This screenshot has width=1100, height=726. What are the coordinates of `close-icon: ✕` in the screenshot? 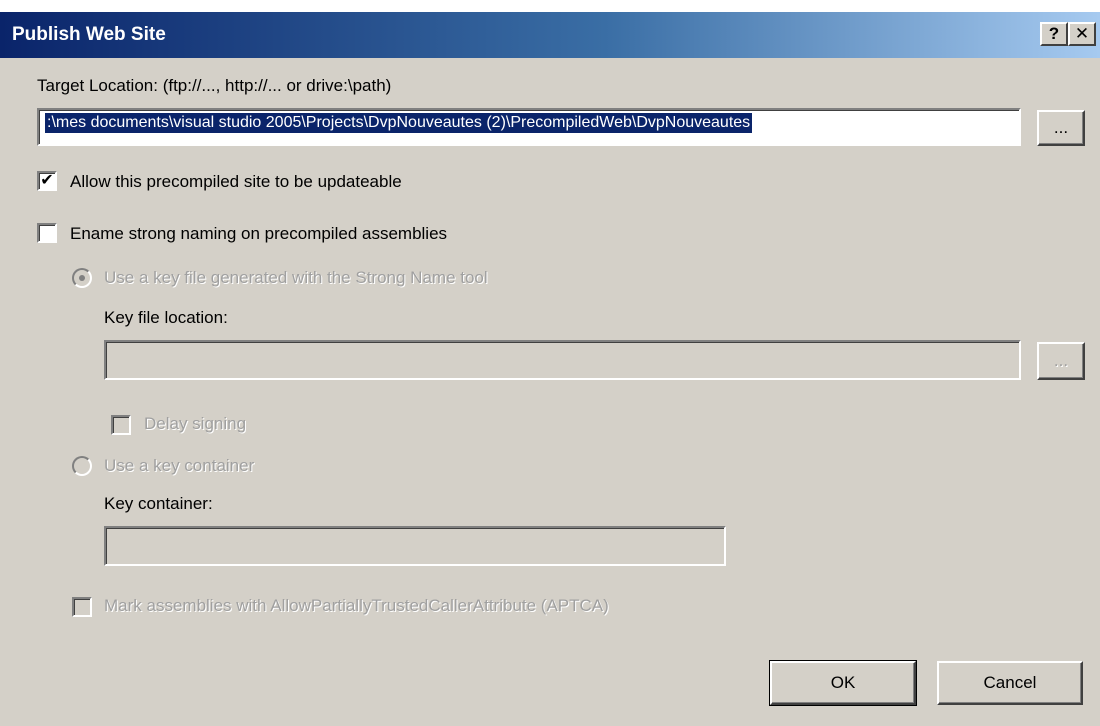 It's located at (1082, 33).